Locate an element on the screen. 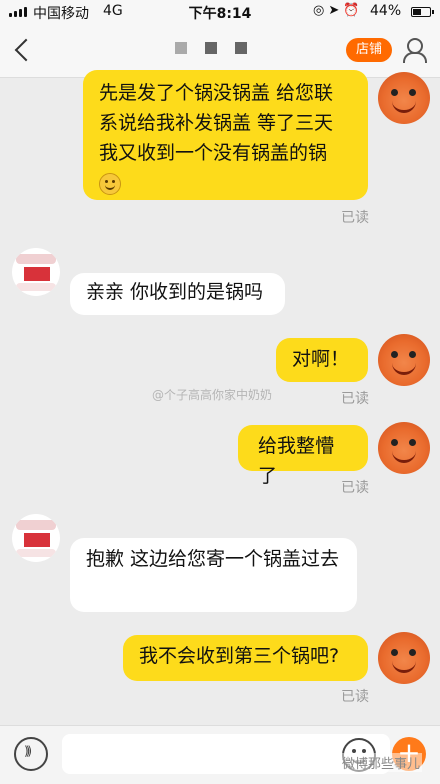 The height and width of the screenshot is (784, 440). message-text: 先是发了个锅没锅盖 给您联系说给我补发锅盖 等了三天我又收到一个没有锅盖的锅 is located at coordinates (216, 123).